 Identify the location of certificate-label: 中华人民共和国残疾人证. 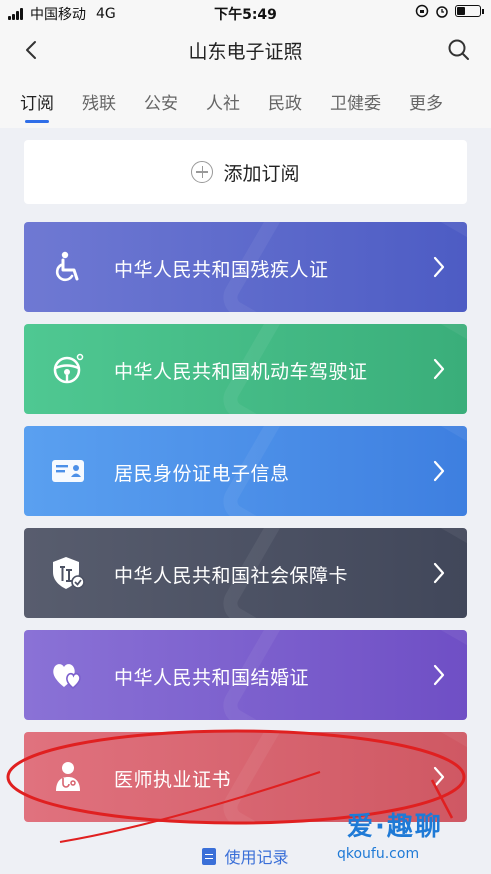
(221, 270).